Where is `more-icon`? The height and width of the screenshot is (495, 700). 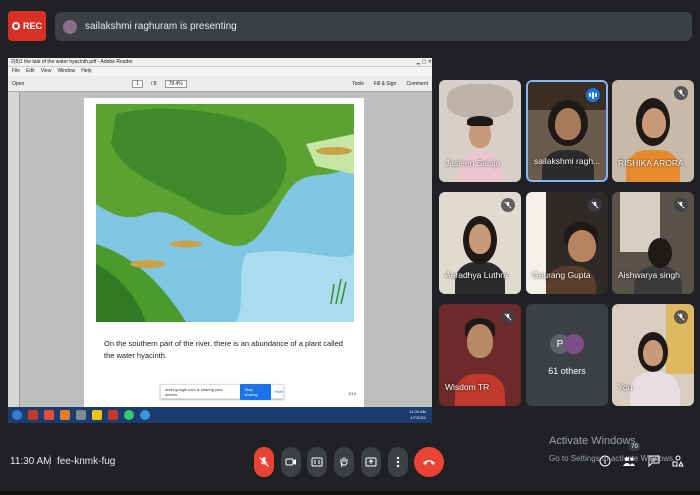 more-icon is located at coordinates (398, 462).